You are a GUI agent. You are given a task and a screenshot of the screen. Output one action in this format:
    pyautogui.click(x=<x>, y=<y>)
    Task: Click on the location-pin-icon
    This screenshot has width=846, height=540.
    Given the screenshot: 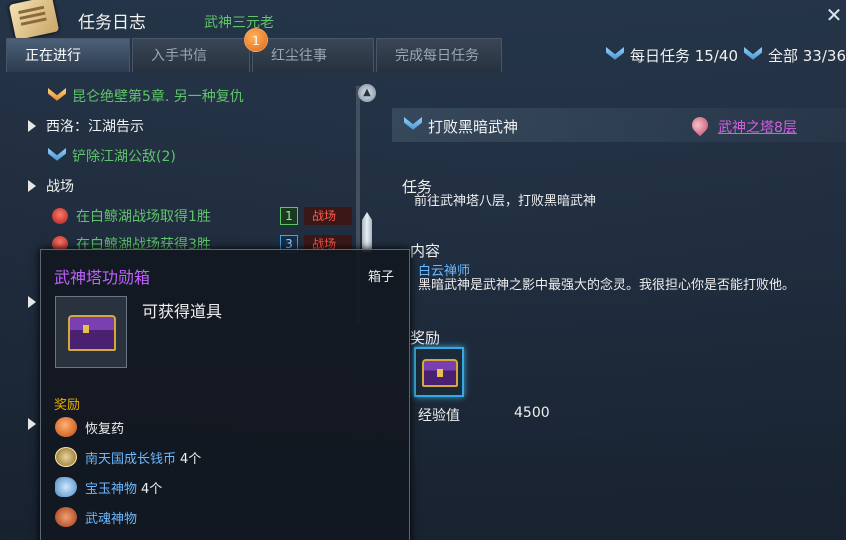 What is the action you would take?
    pyautogui.click(x=700, y=125)
    